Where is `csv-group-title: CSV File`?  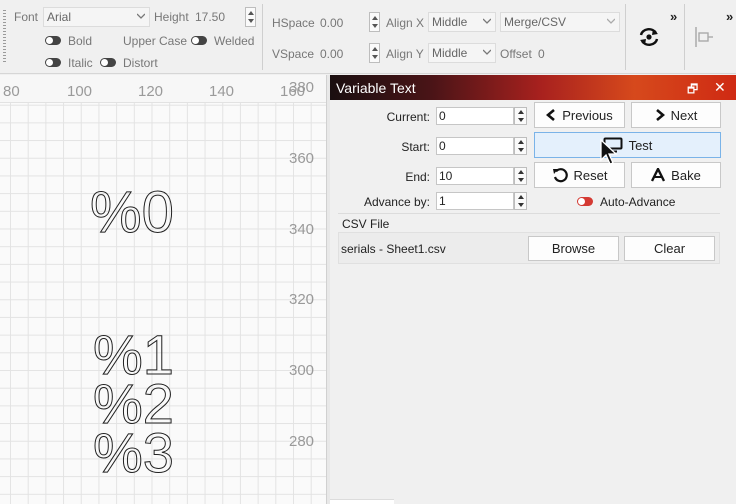
csv-group-title: CSV File is located at coordinates (366, 224).